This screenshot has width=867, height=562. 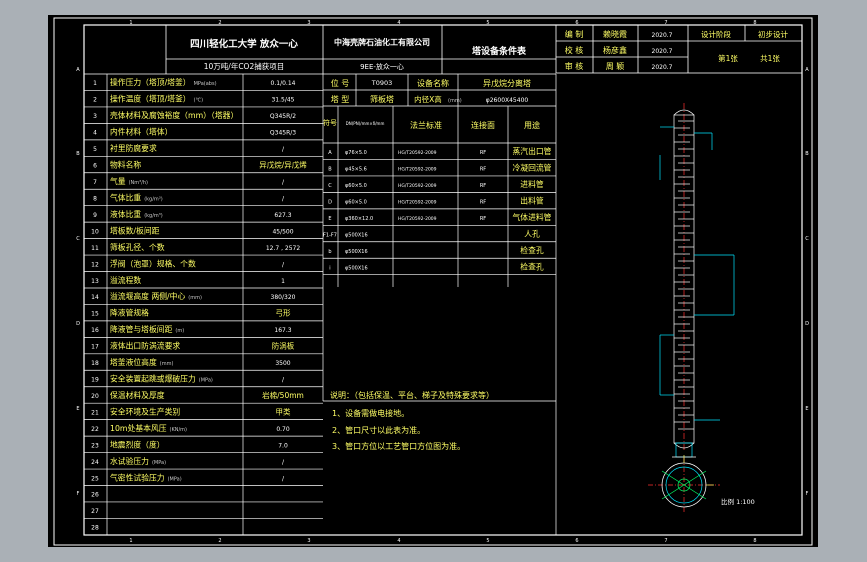 What do you see at coordinates (141, 329) in the screenshot?
I see `param-label: 降液管与塔板间距` at bounding box center [141, 329].